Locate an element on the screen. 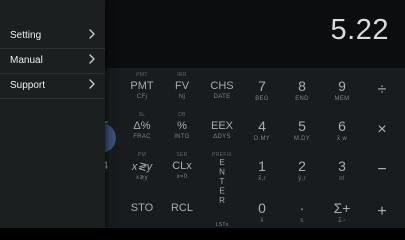 This screenshot has height=240, width=405. key-clx-top: SER is located at coordinates (182, 155).